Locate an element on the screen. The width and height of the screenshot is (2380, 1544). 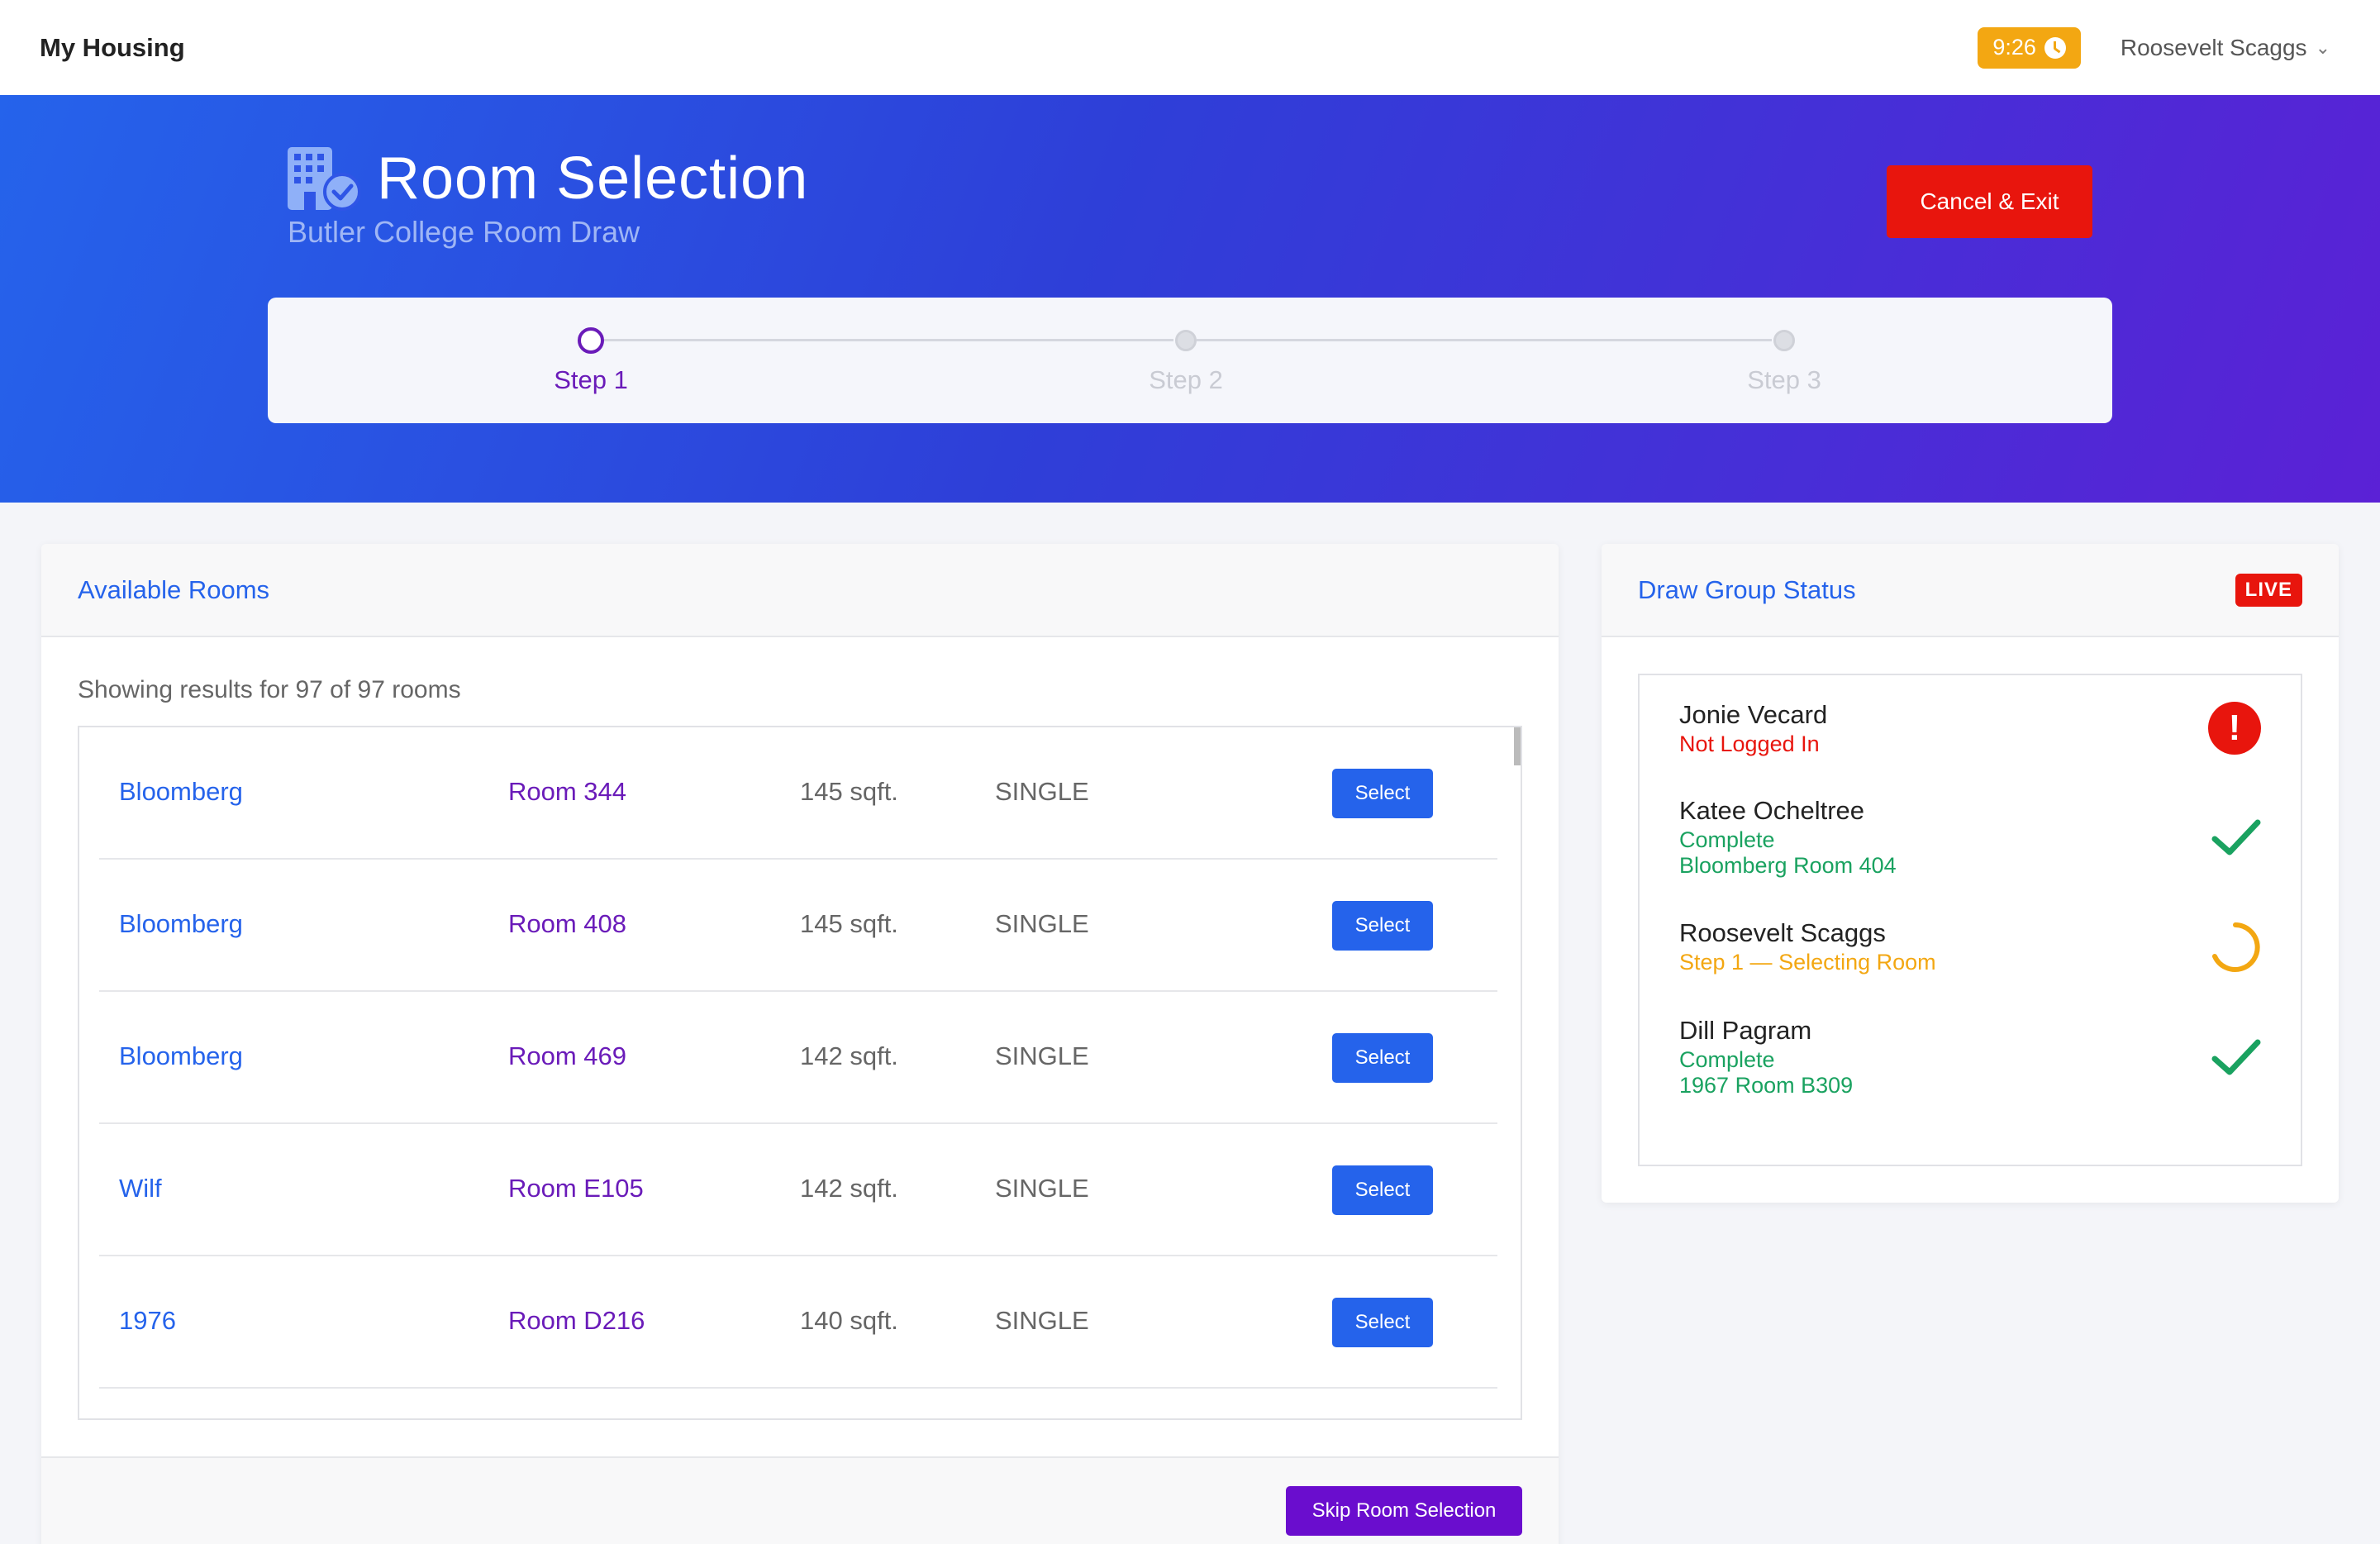
room-number-link: Room 408 is located at coordinates (567, 924).